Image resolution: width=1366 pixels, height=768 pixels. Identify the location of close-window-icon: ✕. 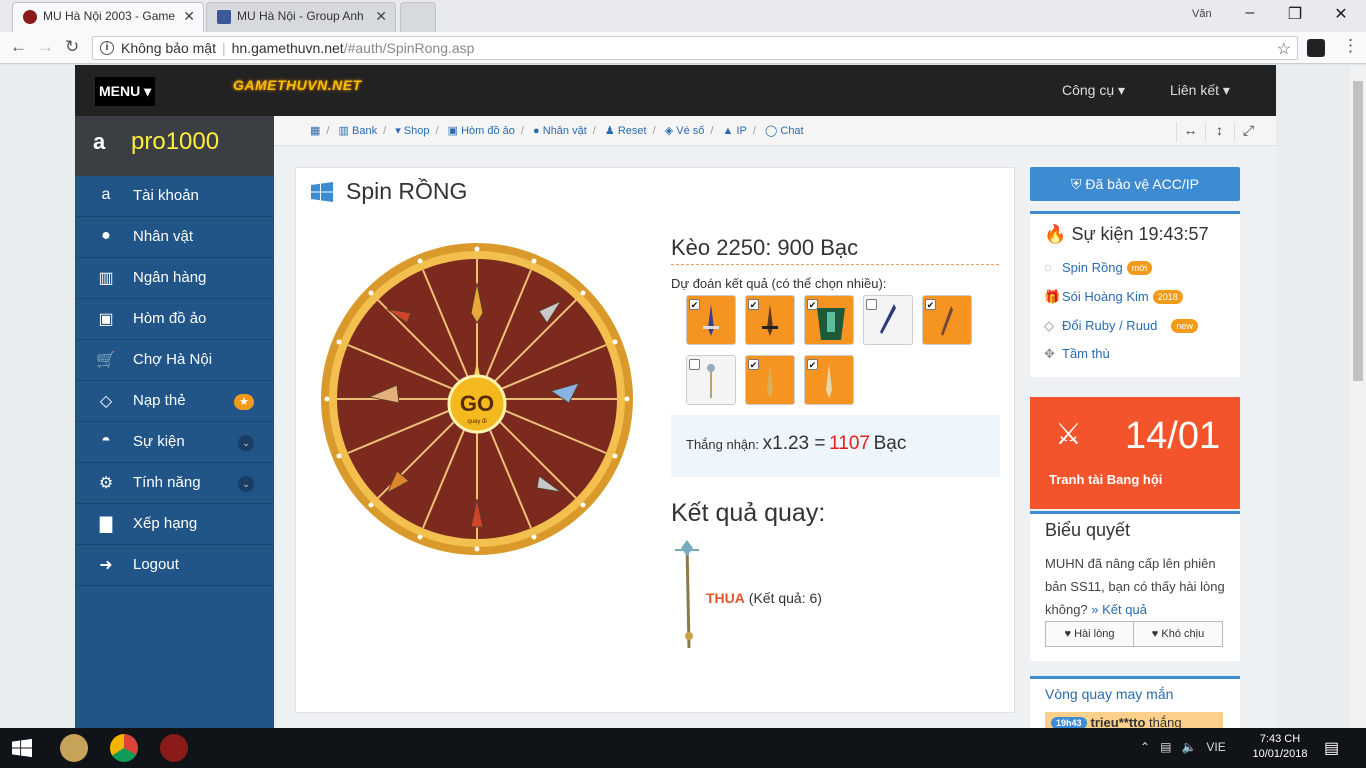
(1341, 14).